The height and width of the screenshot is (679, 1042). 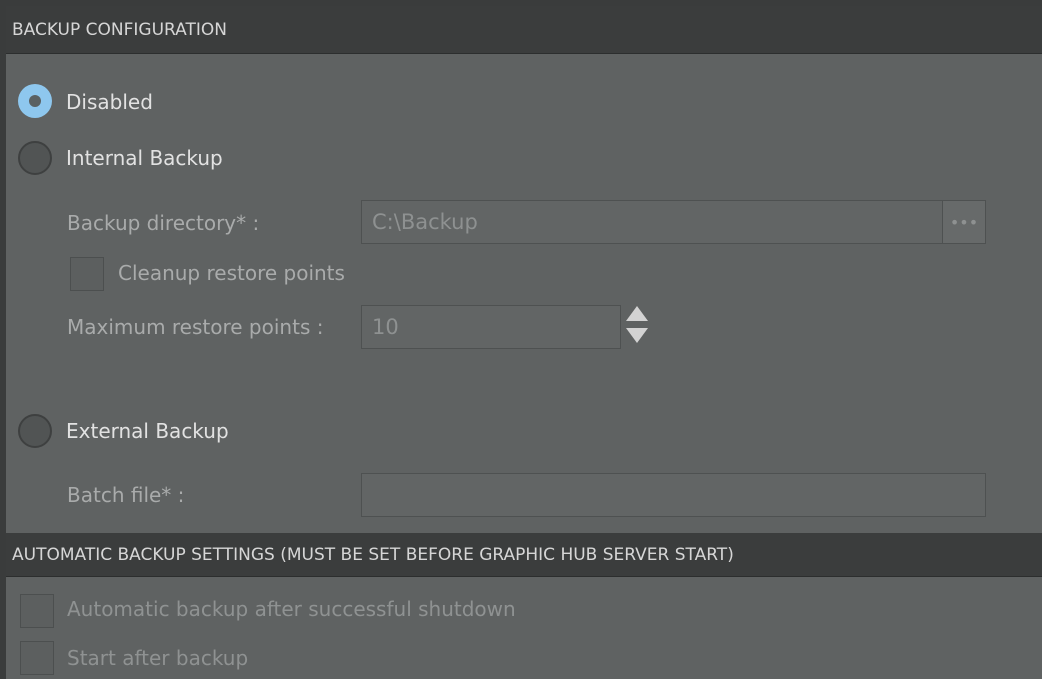 I want to click on max-restore-points-input: 10, so click(x=491, y=327).